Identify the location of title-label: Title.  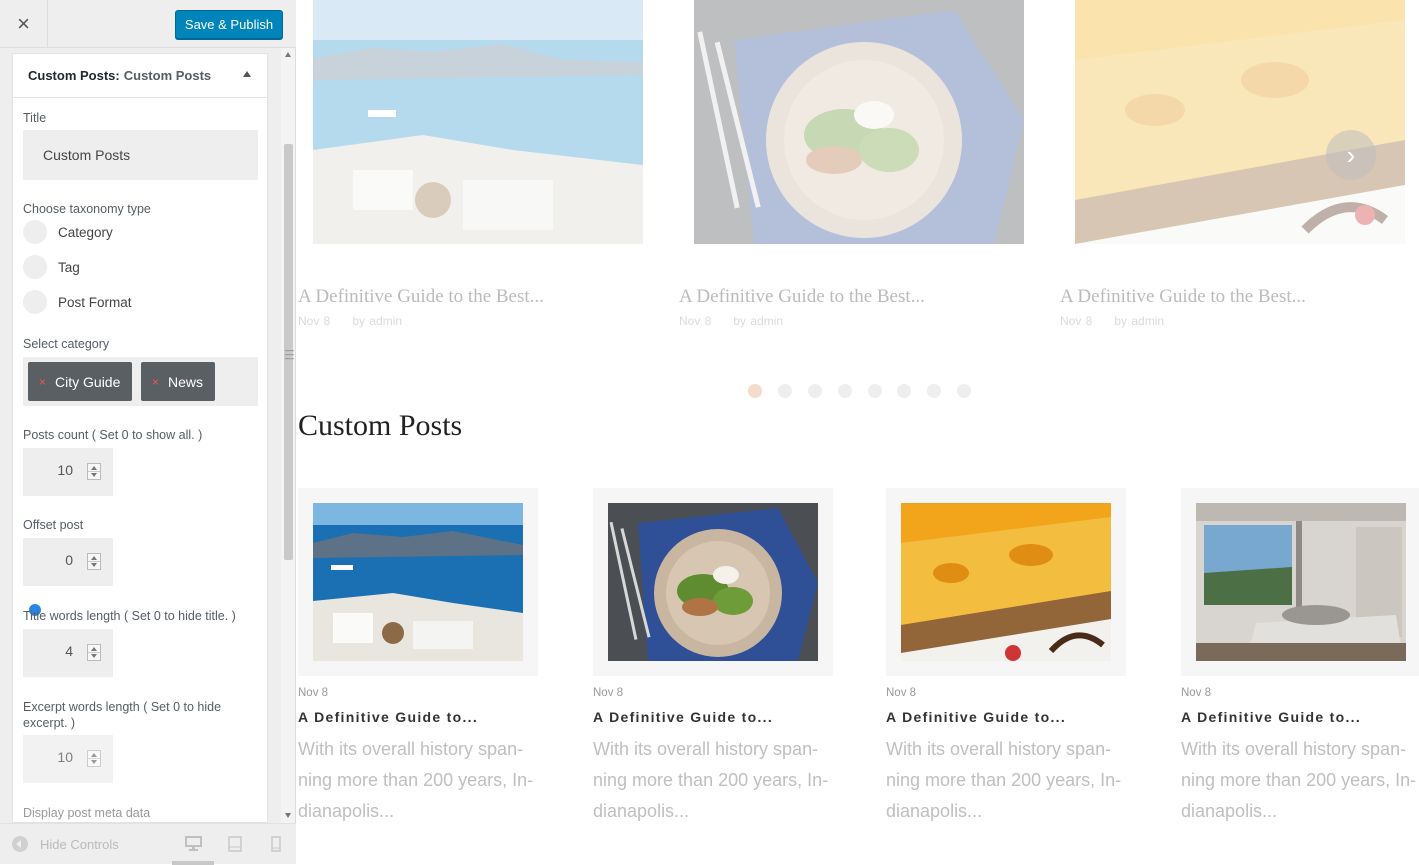
(35, 118).